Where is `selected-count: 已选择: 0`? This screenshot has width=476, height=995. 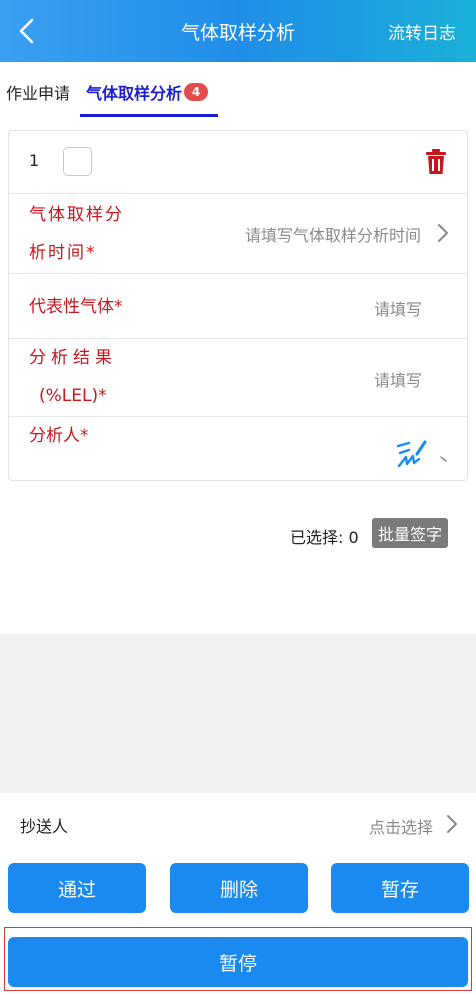 selected-count: 已选择: 0 is located at coordinates (324, 537).